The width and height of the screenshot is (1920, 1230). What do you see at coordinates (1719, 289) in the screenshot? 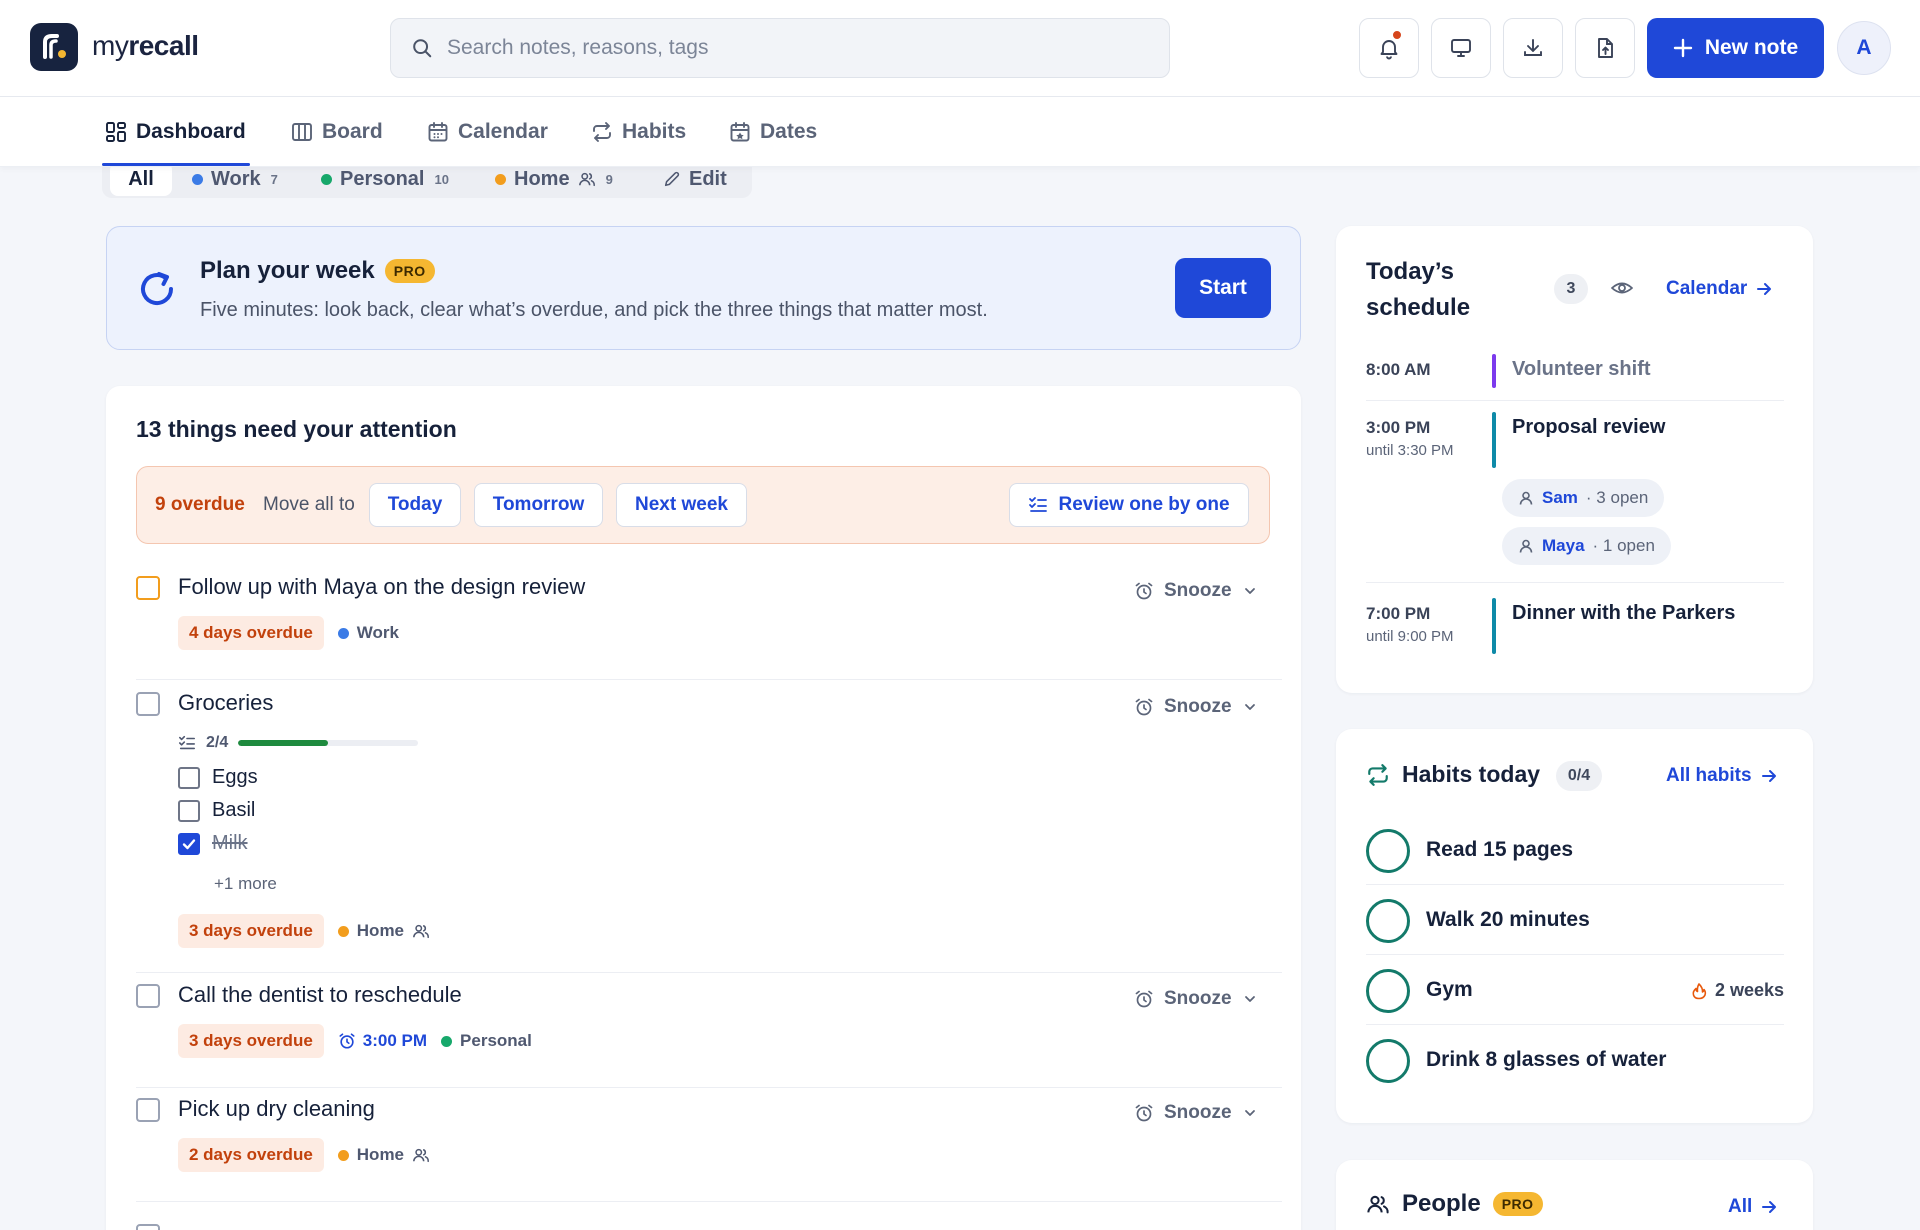
I see `calendar-link: Calendar` at bounding box center [1719, 289].